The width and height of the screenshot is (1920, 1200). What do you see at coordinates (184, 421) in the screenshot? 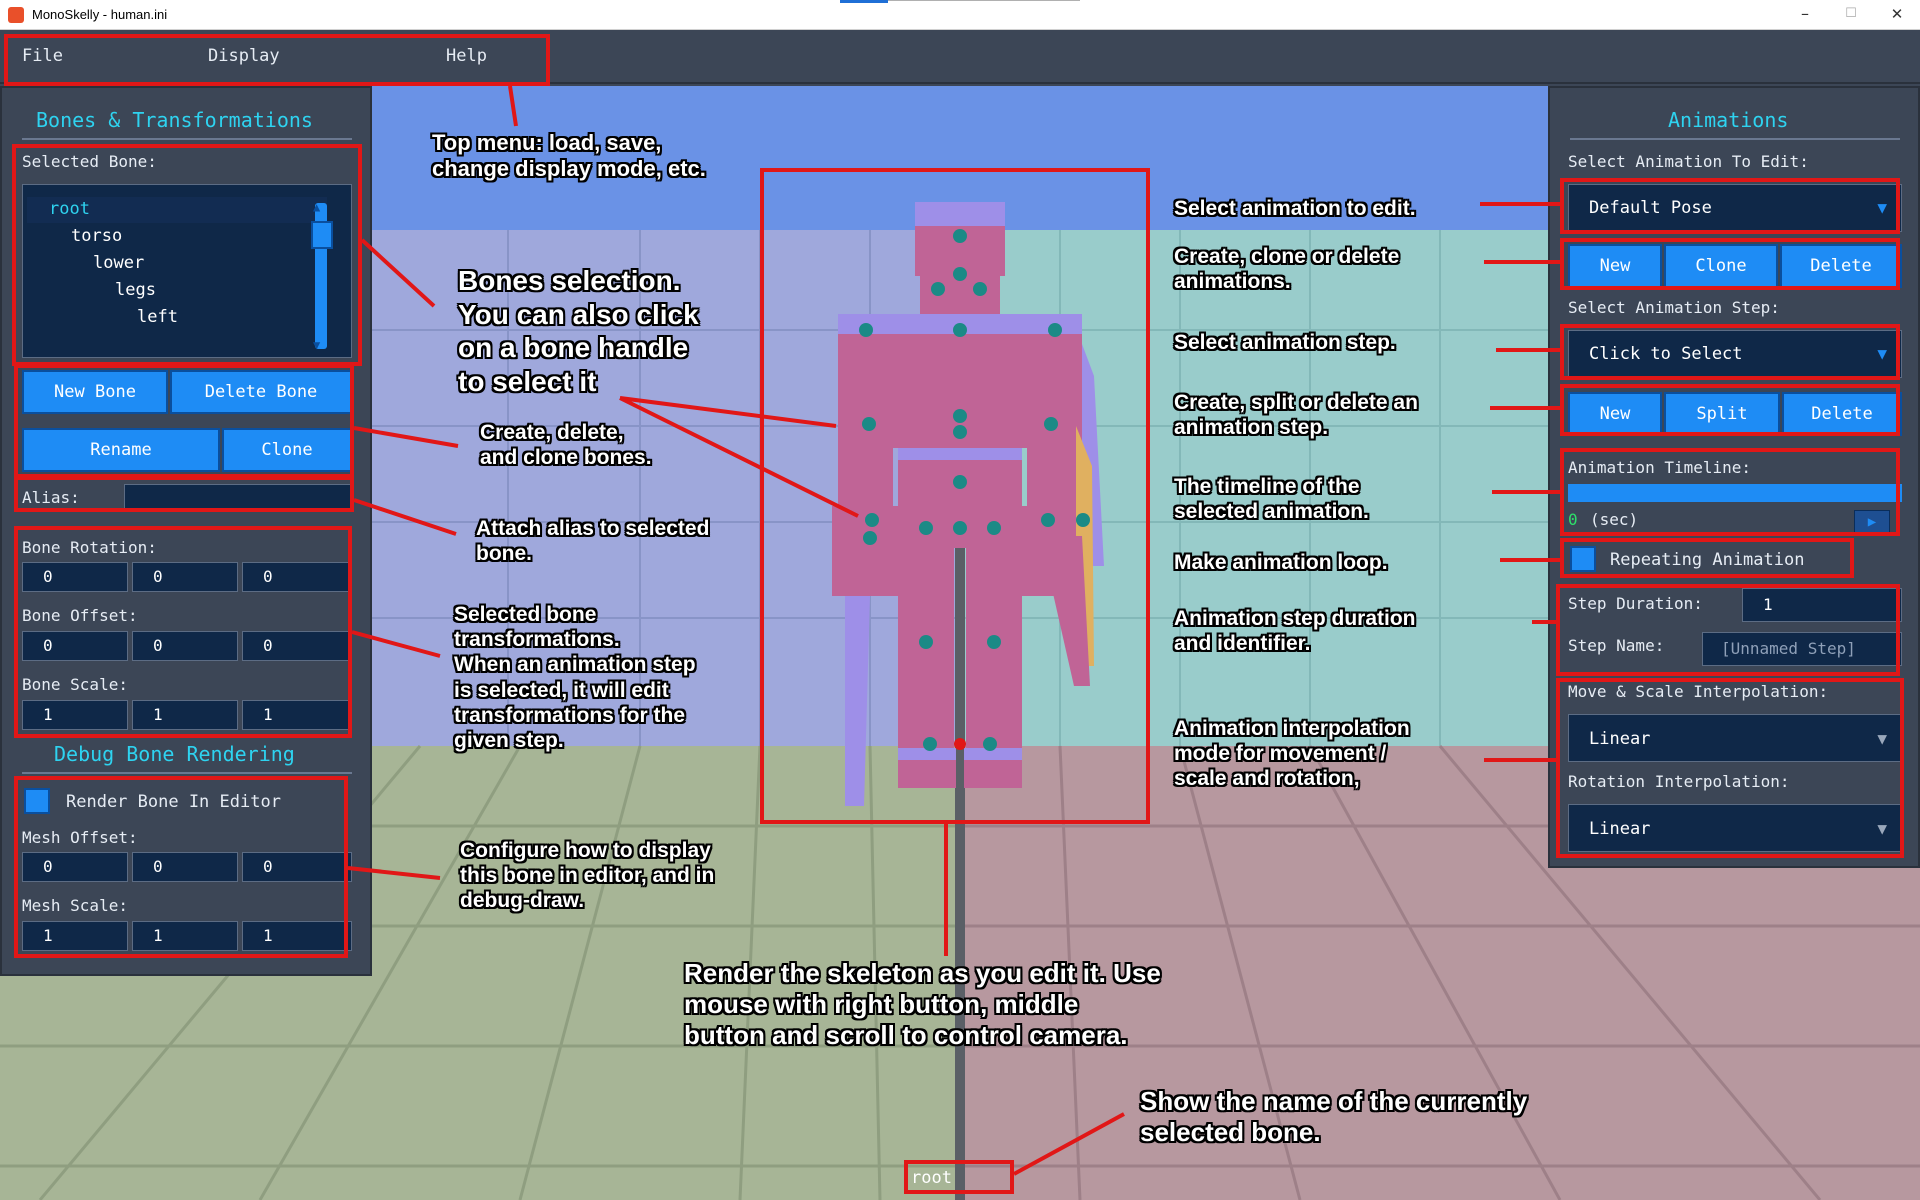
I see `callout-box-bone-buttons` at bounding box center [184, 421].